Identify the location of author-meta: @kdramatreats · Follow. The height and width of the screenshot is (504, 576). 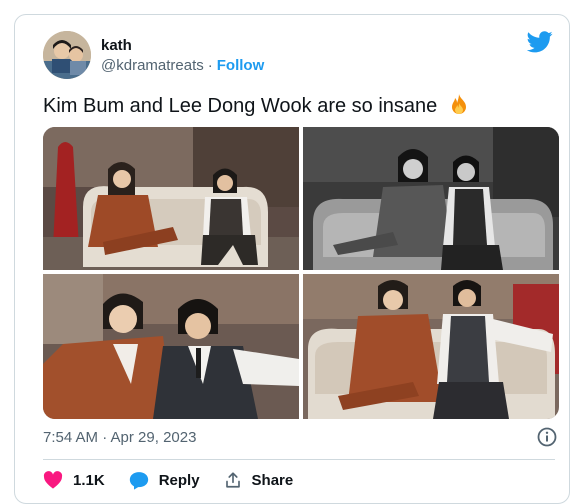
(182, 65).